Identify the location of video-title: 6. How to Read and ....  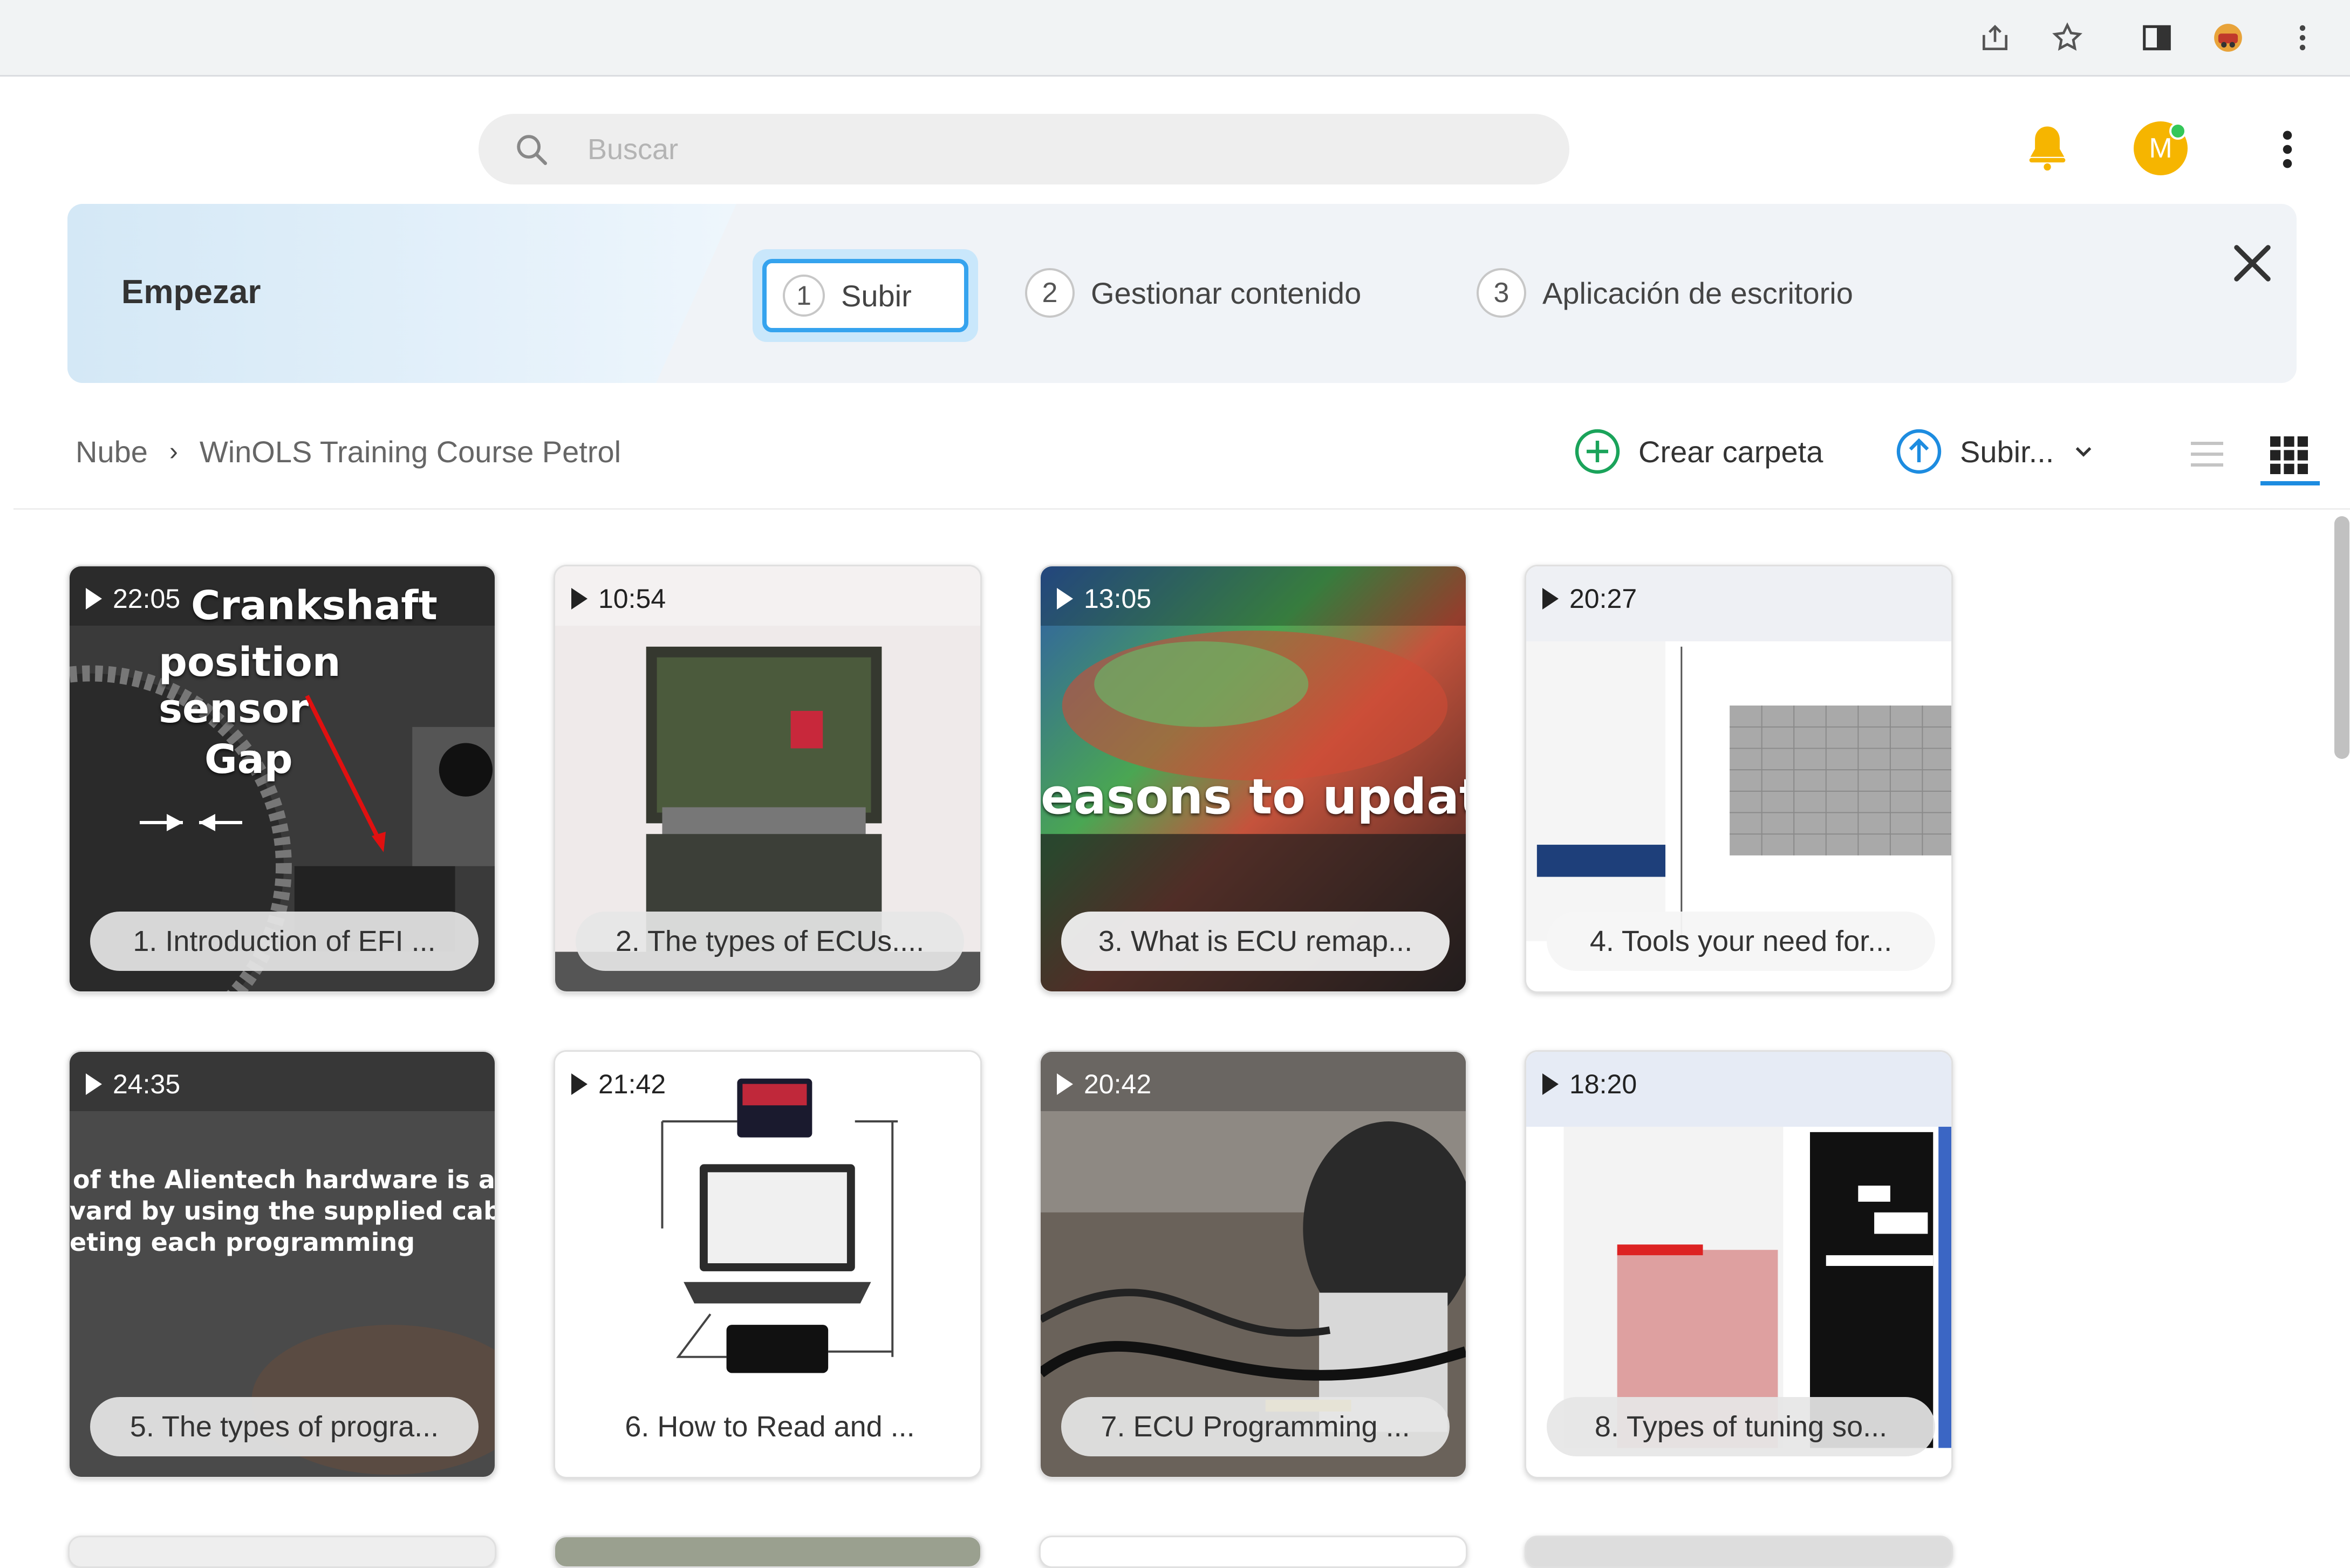
(770, 1426).